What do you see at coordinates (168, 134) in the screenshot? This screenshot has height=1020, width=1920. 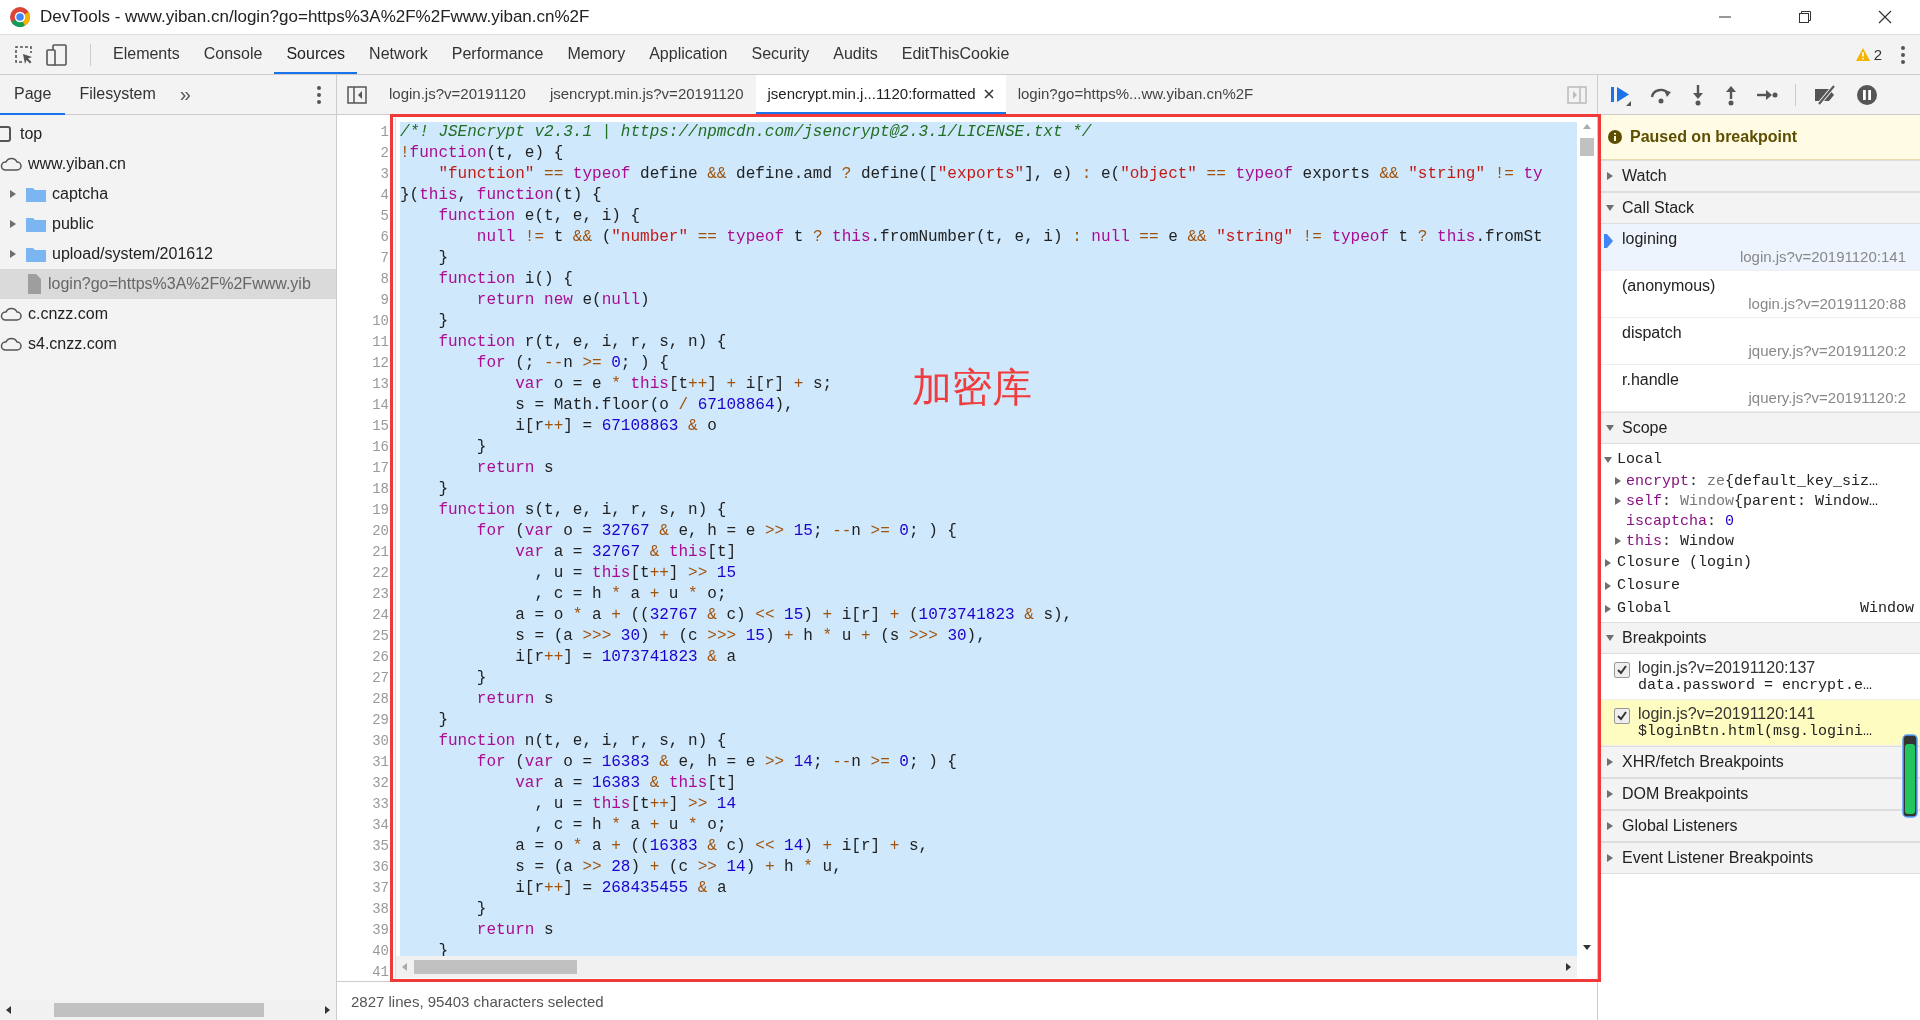 I see `tree-item: top` at bounding box center [168, 134].